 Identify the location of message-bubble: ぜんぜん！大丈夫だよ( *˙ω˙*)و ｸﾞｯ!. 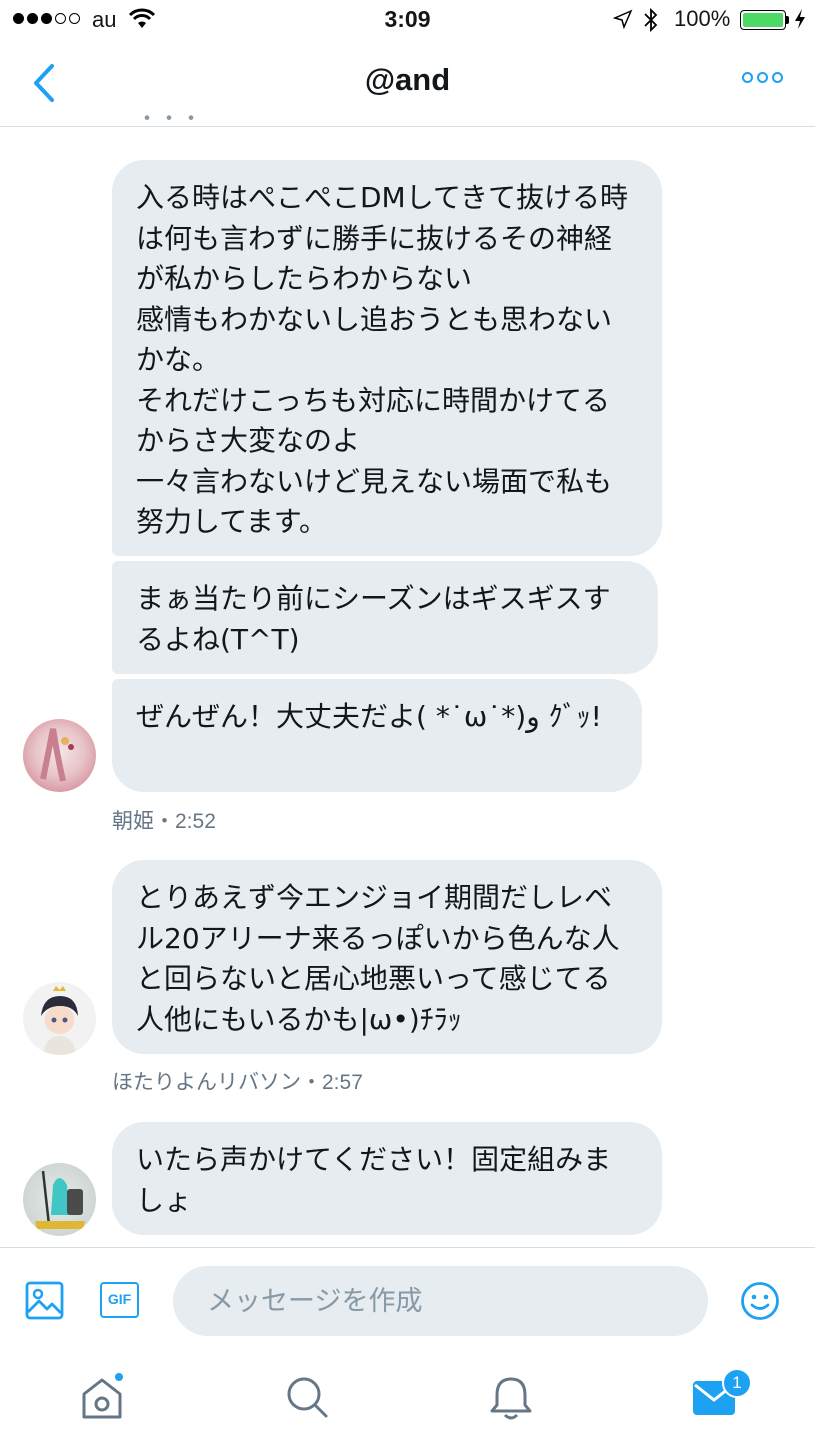
(377, 735).